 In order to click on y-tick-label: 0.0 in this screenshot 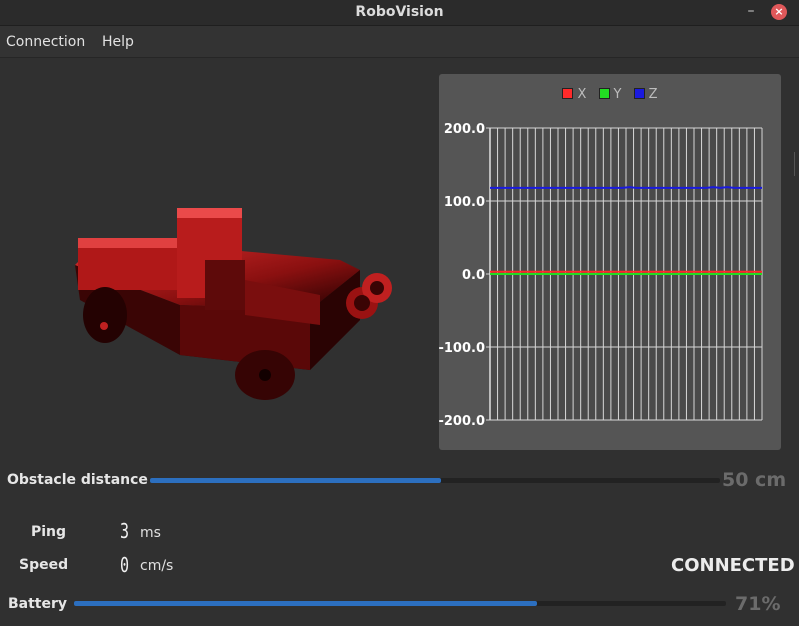, I will do `click(473, 275)`.